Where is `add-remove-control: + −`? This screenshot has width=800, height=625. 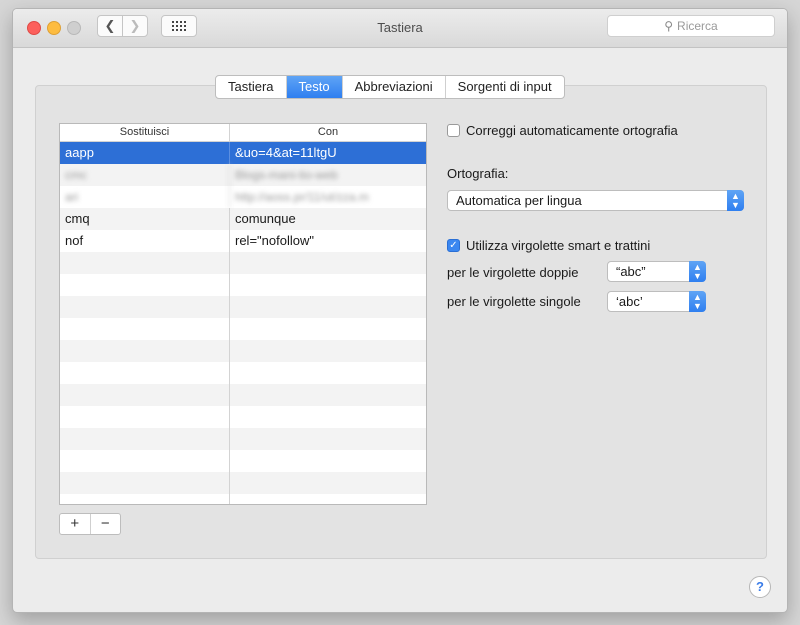
add-remove-control: + − is located at coordinates (90, 524).